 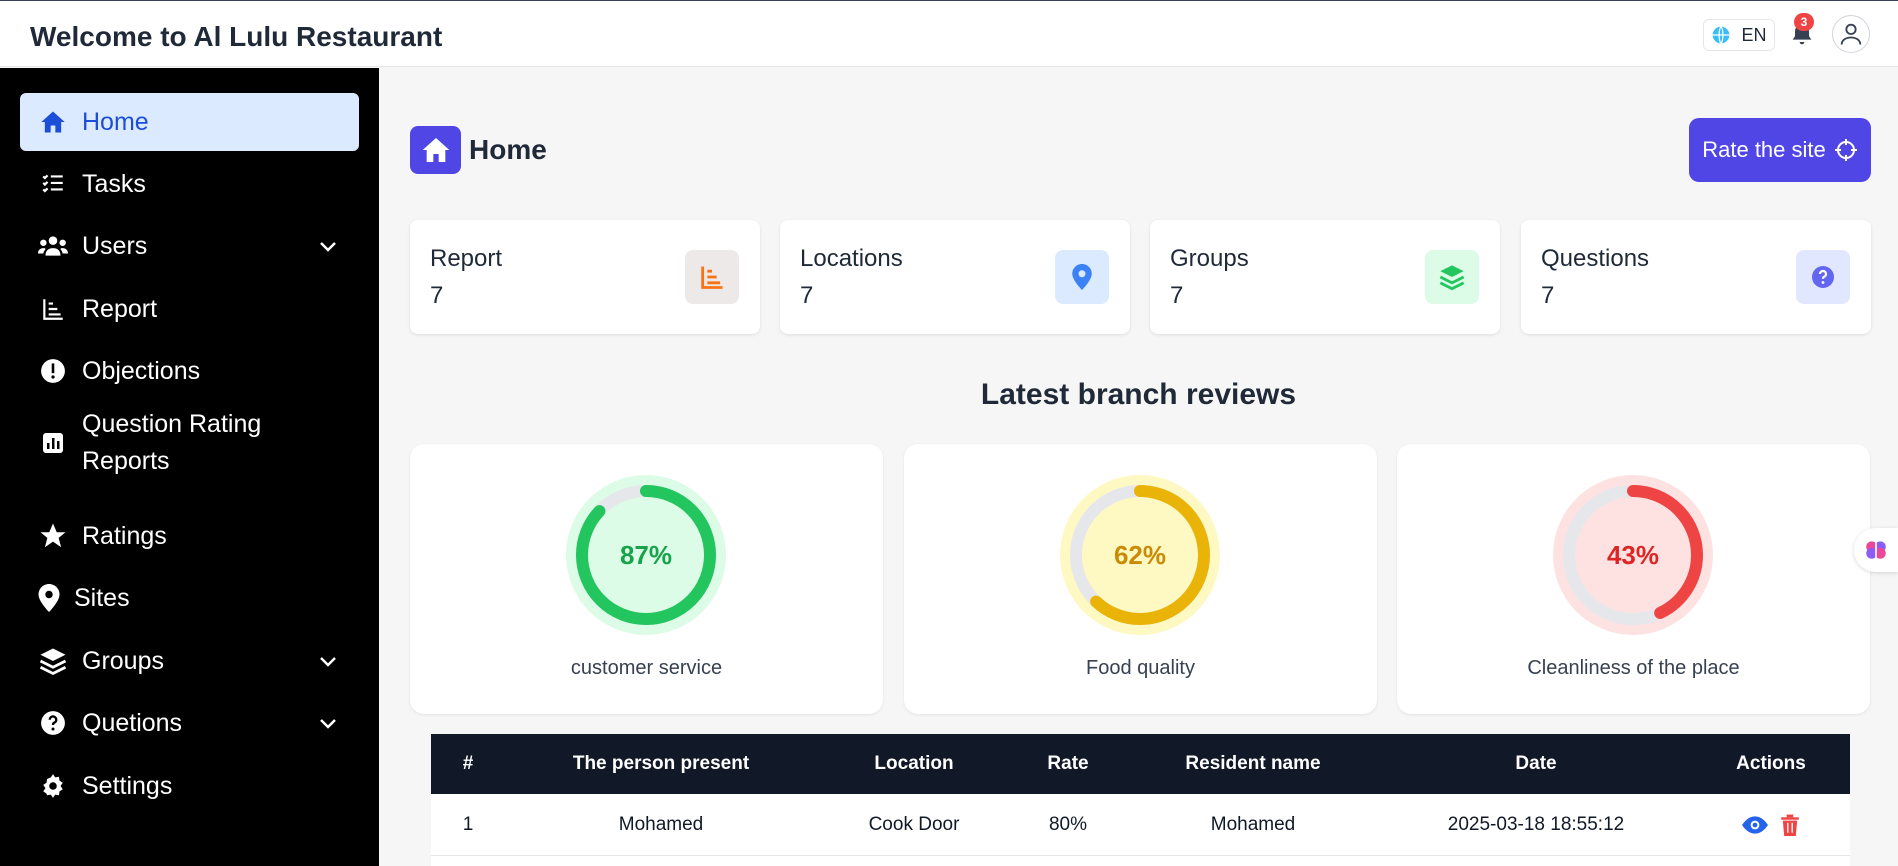 What do you see at coordinates (115, 245) in the screenshot?
I see `sidebar-item-label: Users` at bounding box center [115, 245].